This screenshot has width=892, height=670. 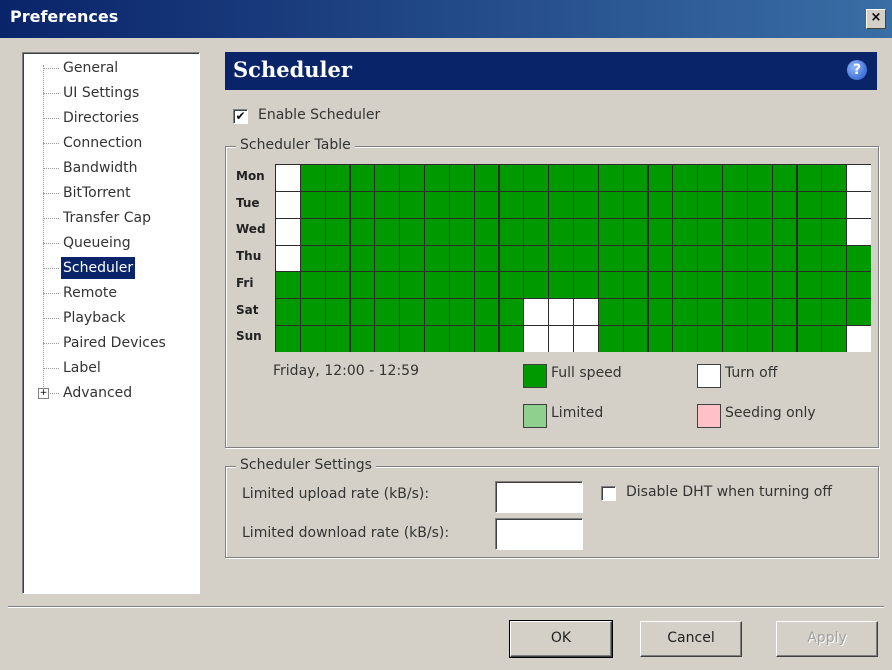 What do you see at coordinates (110, 68) in the screenshot?
I see `sidebar-item: General` at bounding box center [110, 68].